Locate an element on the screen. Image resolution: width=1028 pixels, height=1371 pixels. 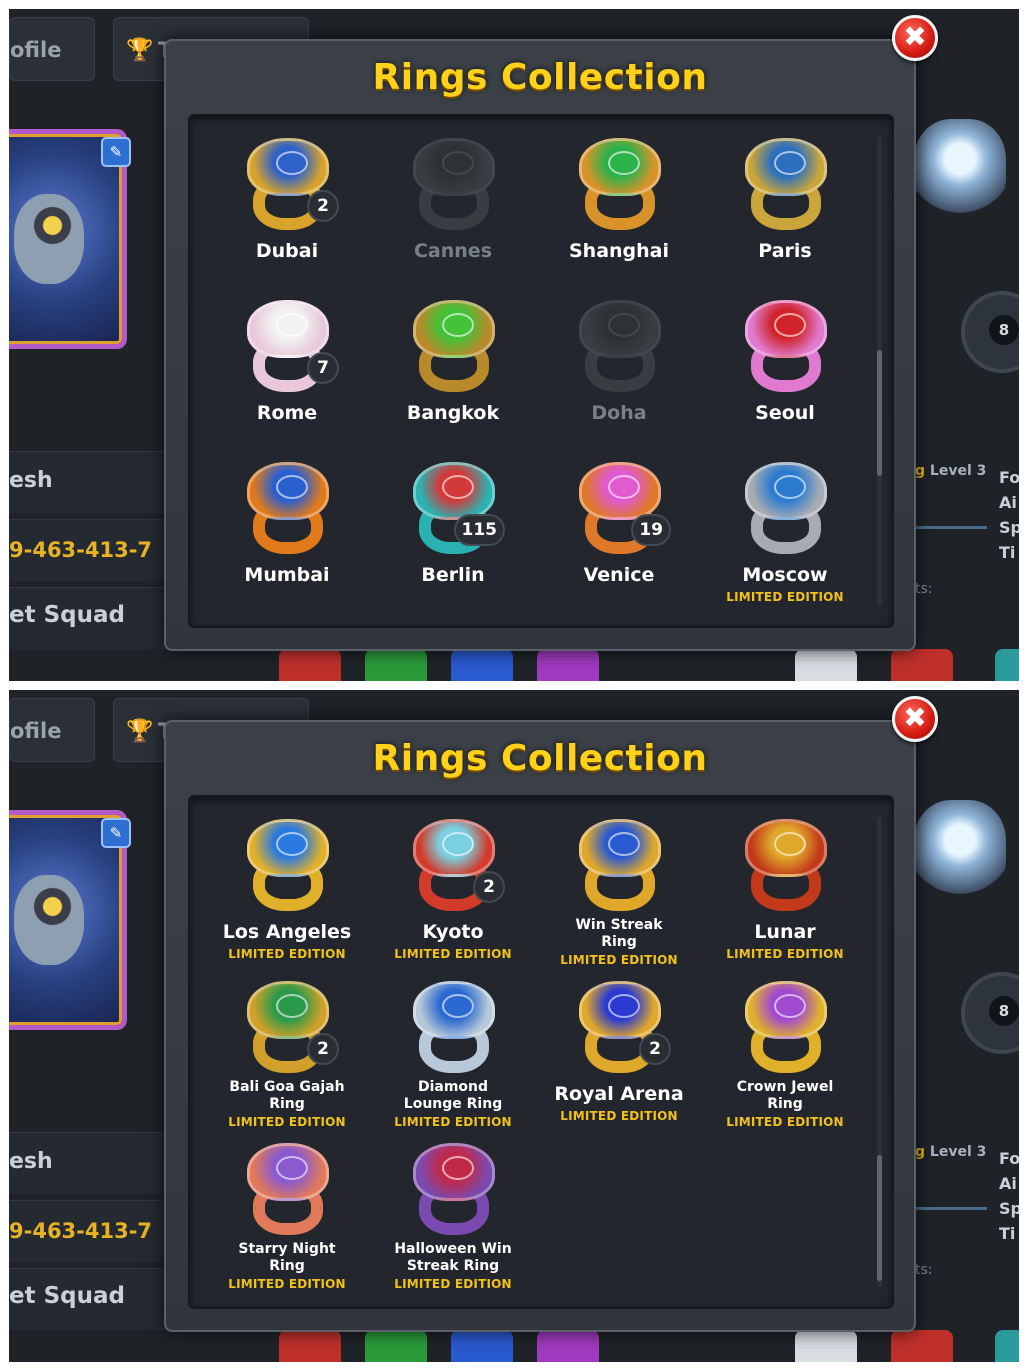
ring-item-cannes: Cannes is located at coordinates (453, 218).